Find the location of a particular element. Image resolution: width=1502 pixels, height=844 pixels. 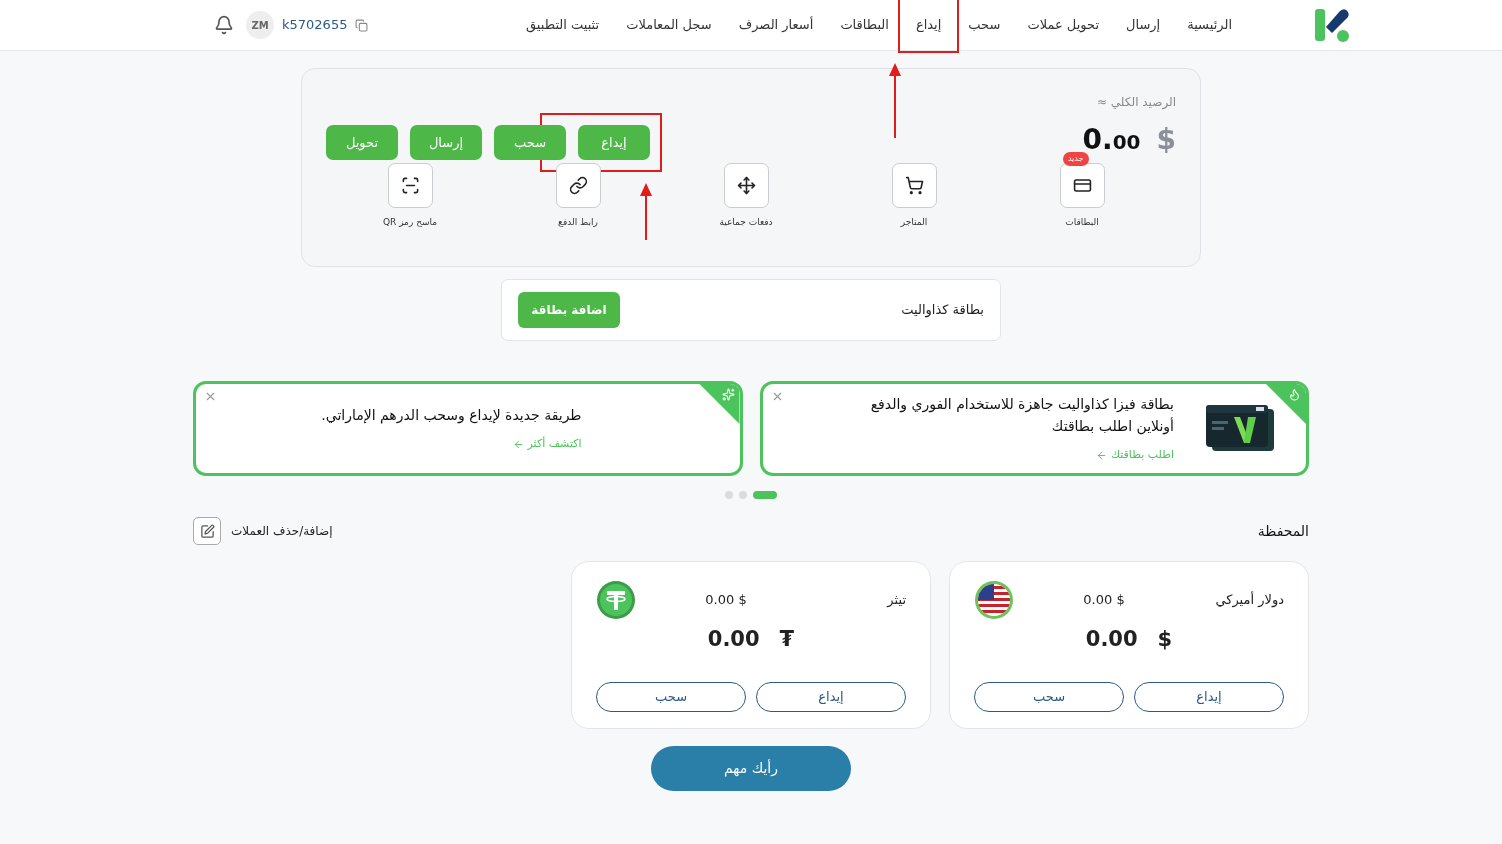

notification-bell-icon is located at coordinates (224, 25).